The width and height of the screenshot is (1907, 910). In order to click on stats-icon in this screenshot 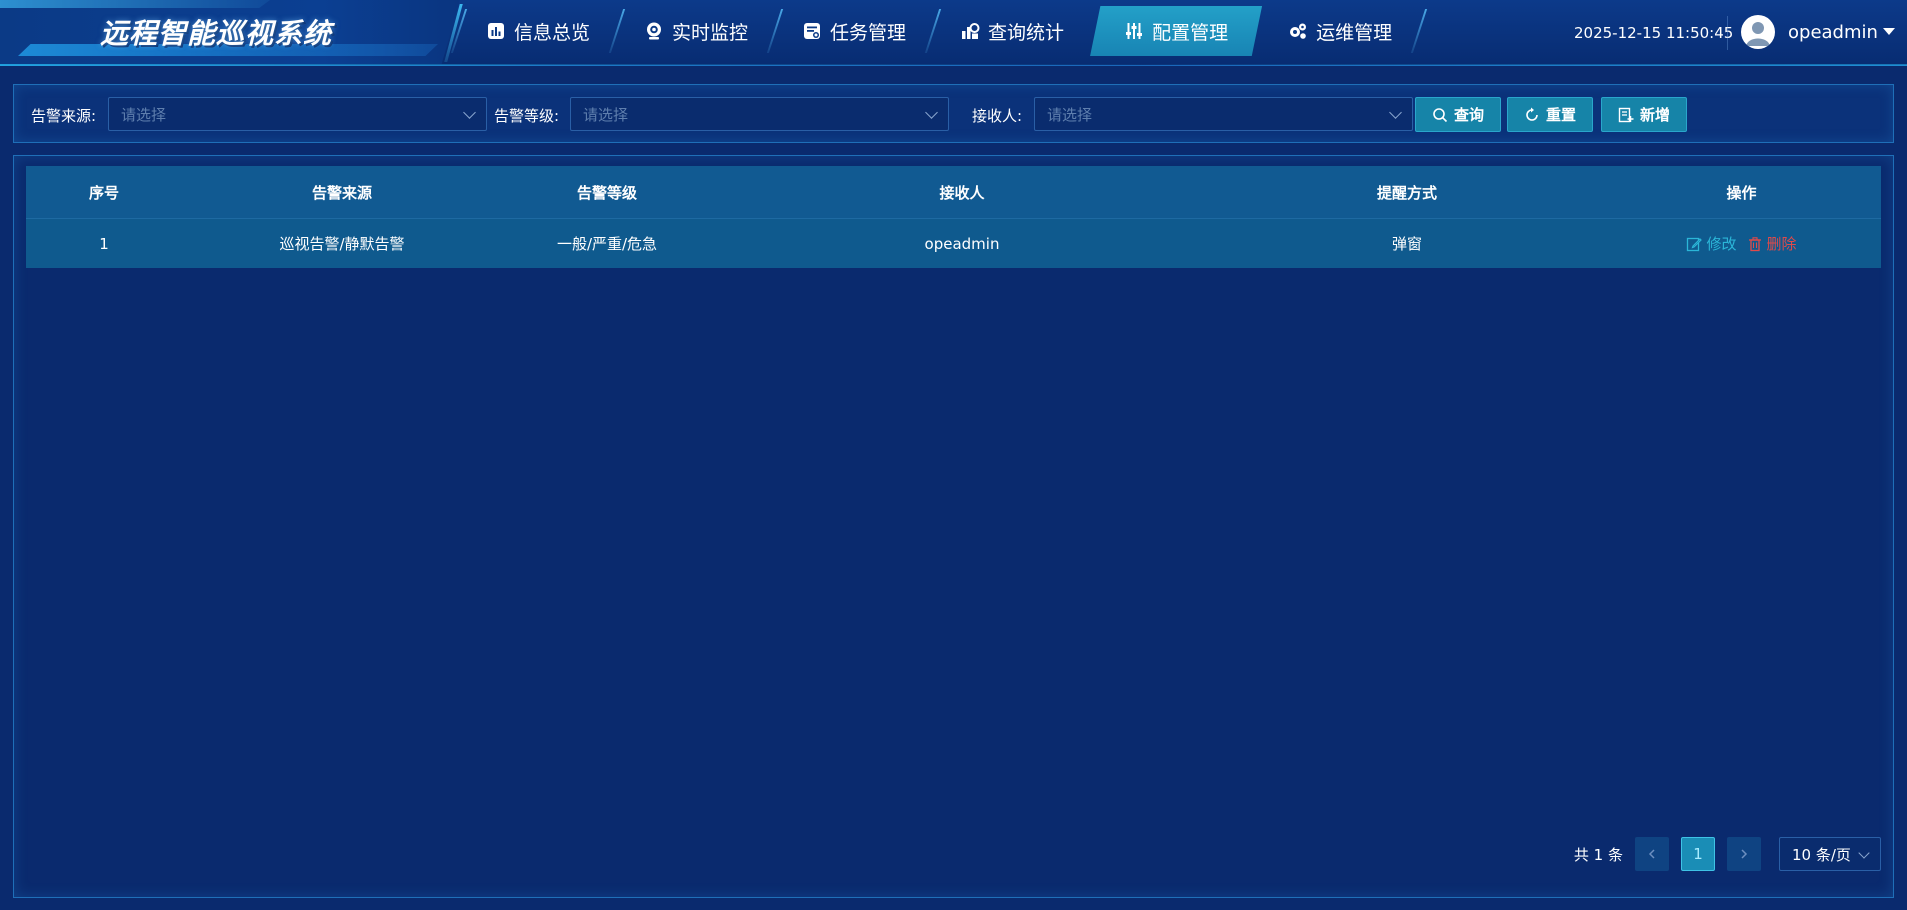, I will do `click(970, 31)`.